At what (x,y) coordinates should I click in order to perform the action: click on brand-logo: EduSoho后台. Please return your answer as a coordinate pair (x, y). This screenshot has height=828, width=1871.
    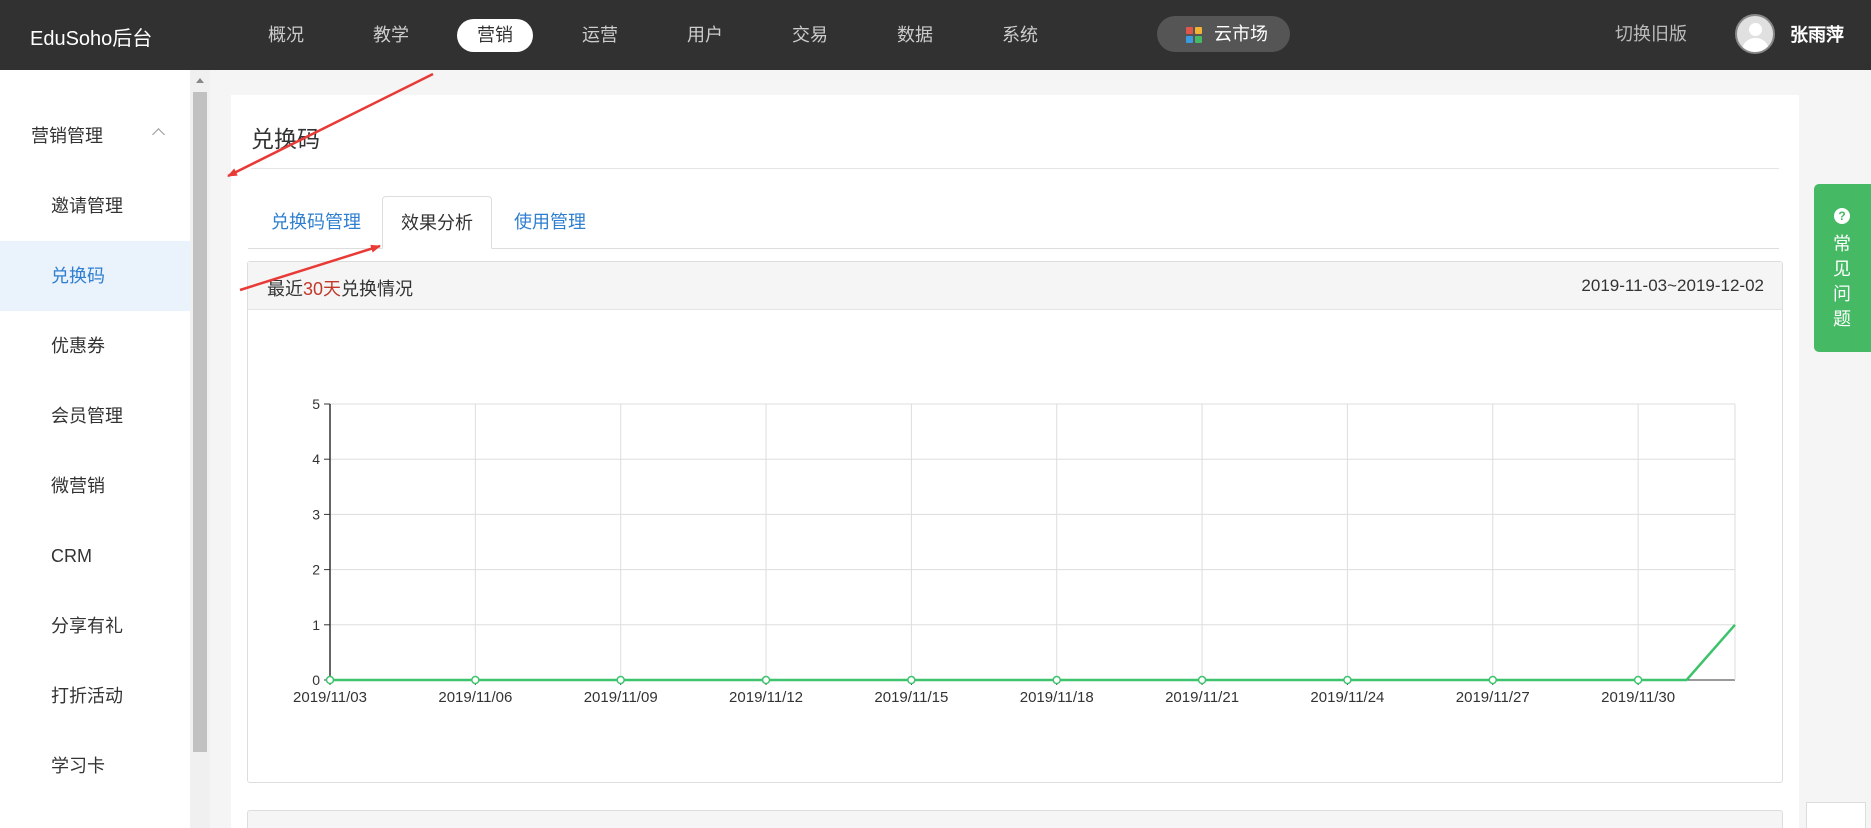
    Looking at the image, I should click on (91, 36).